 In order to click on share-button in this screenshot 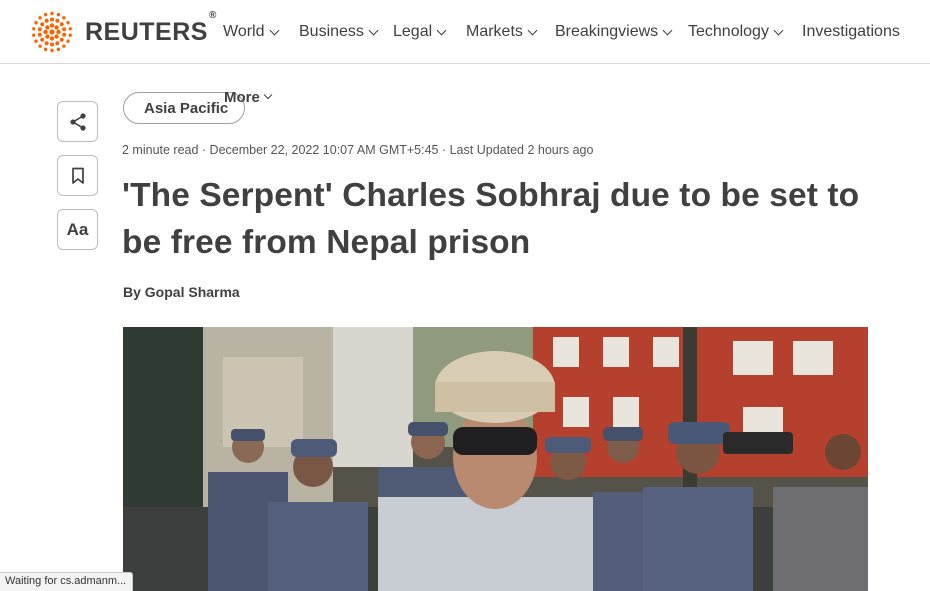, I will do `click(77, 121)`.